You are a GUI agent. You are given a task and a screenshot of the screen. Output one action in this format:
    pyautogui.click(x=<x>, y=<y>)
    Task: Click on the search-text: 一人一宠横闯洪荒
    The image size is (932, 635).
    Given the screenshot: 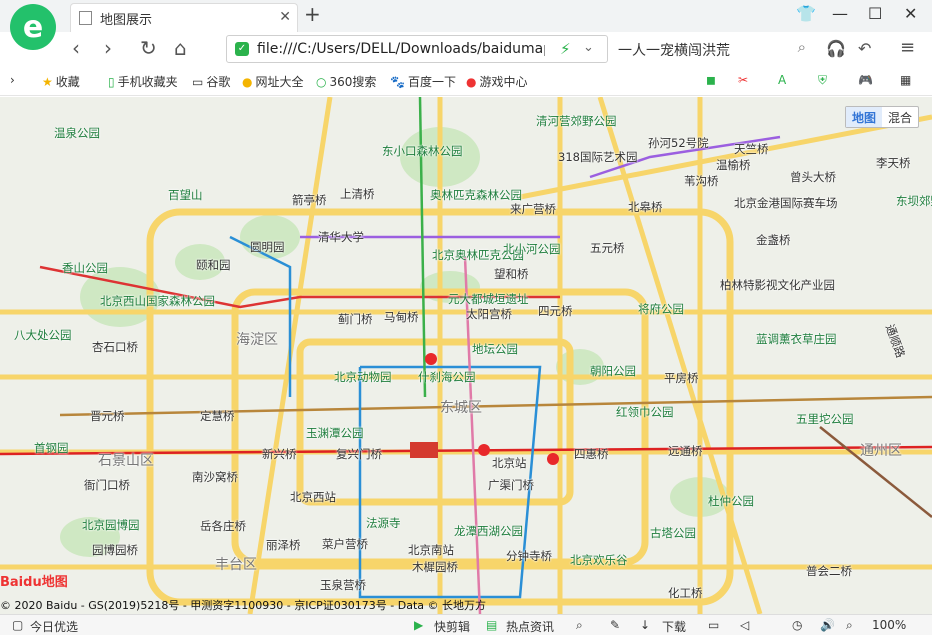 What is the action you would take?
    pyautogui.click(x=674, y=50)
    